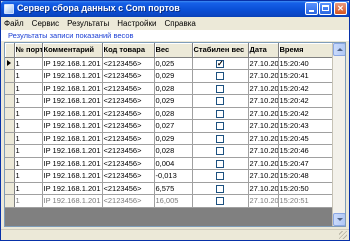  I want to click on column-header-weight: Вес, so click(173, 50).